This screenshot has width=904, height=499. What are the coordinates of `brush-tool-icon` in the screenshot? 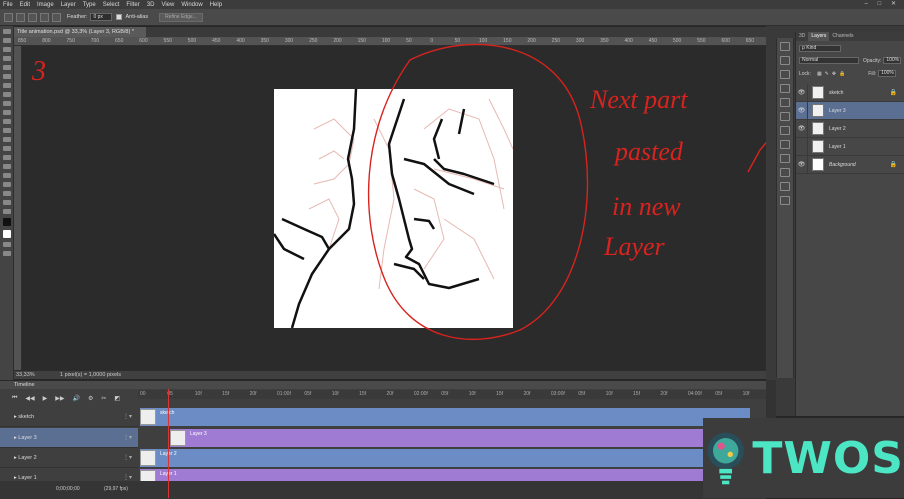 It's located at (6, 94).